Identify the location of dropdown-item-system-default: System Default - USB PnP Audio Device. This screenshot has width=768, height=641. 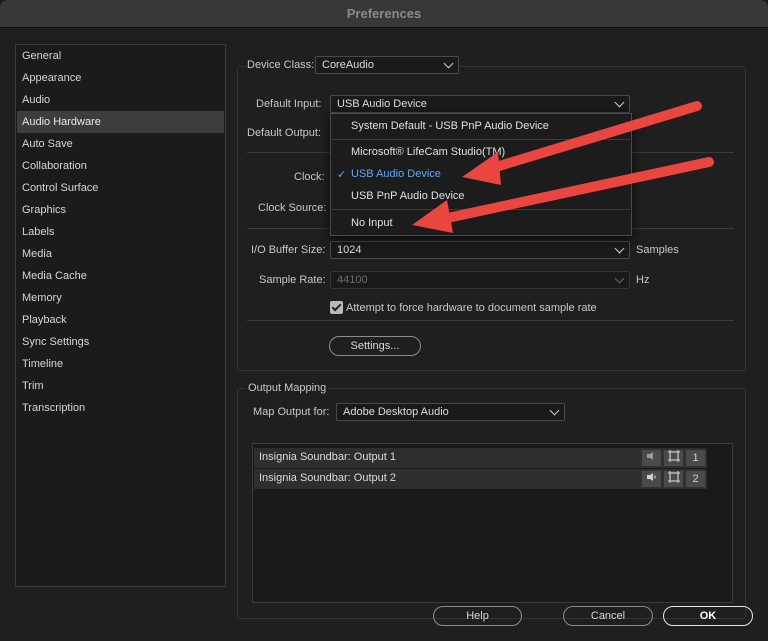
(450, 126).